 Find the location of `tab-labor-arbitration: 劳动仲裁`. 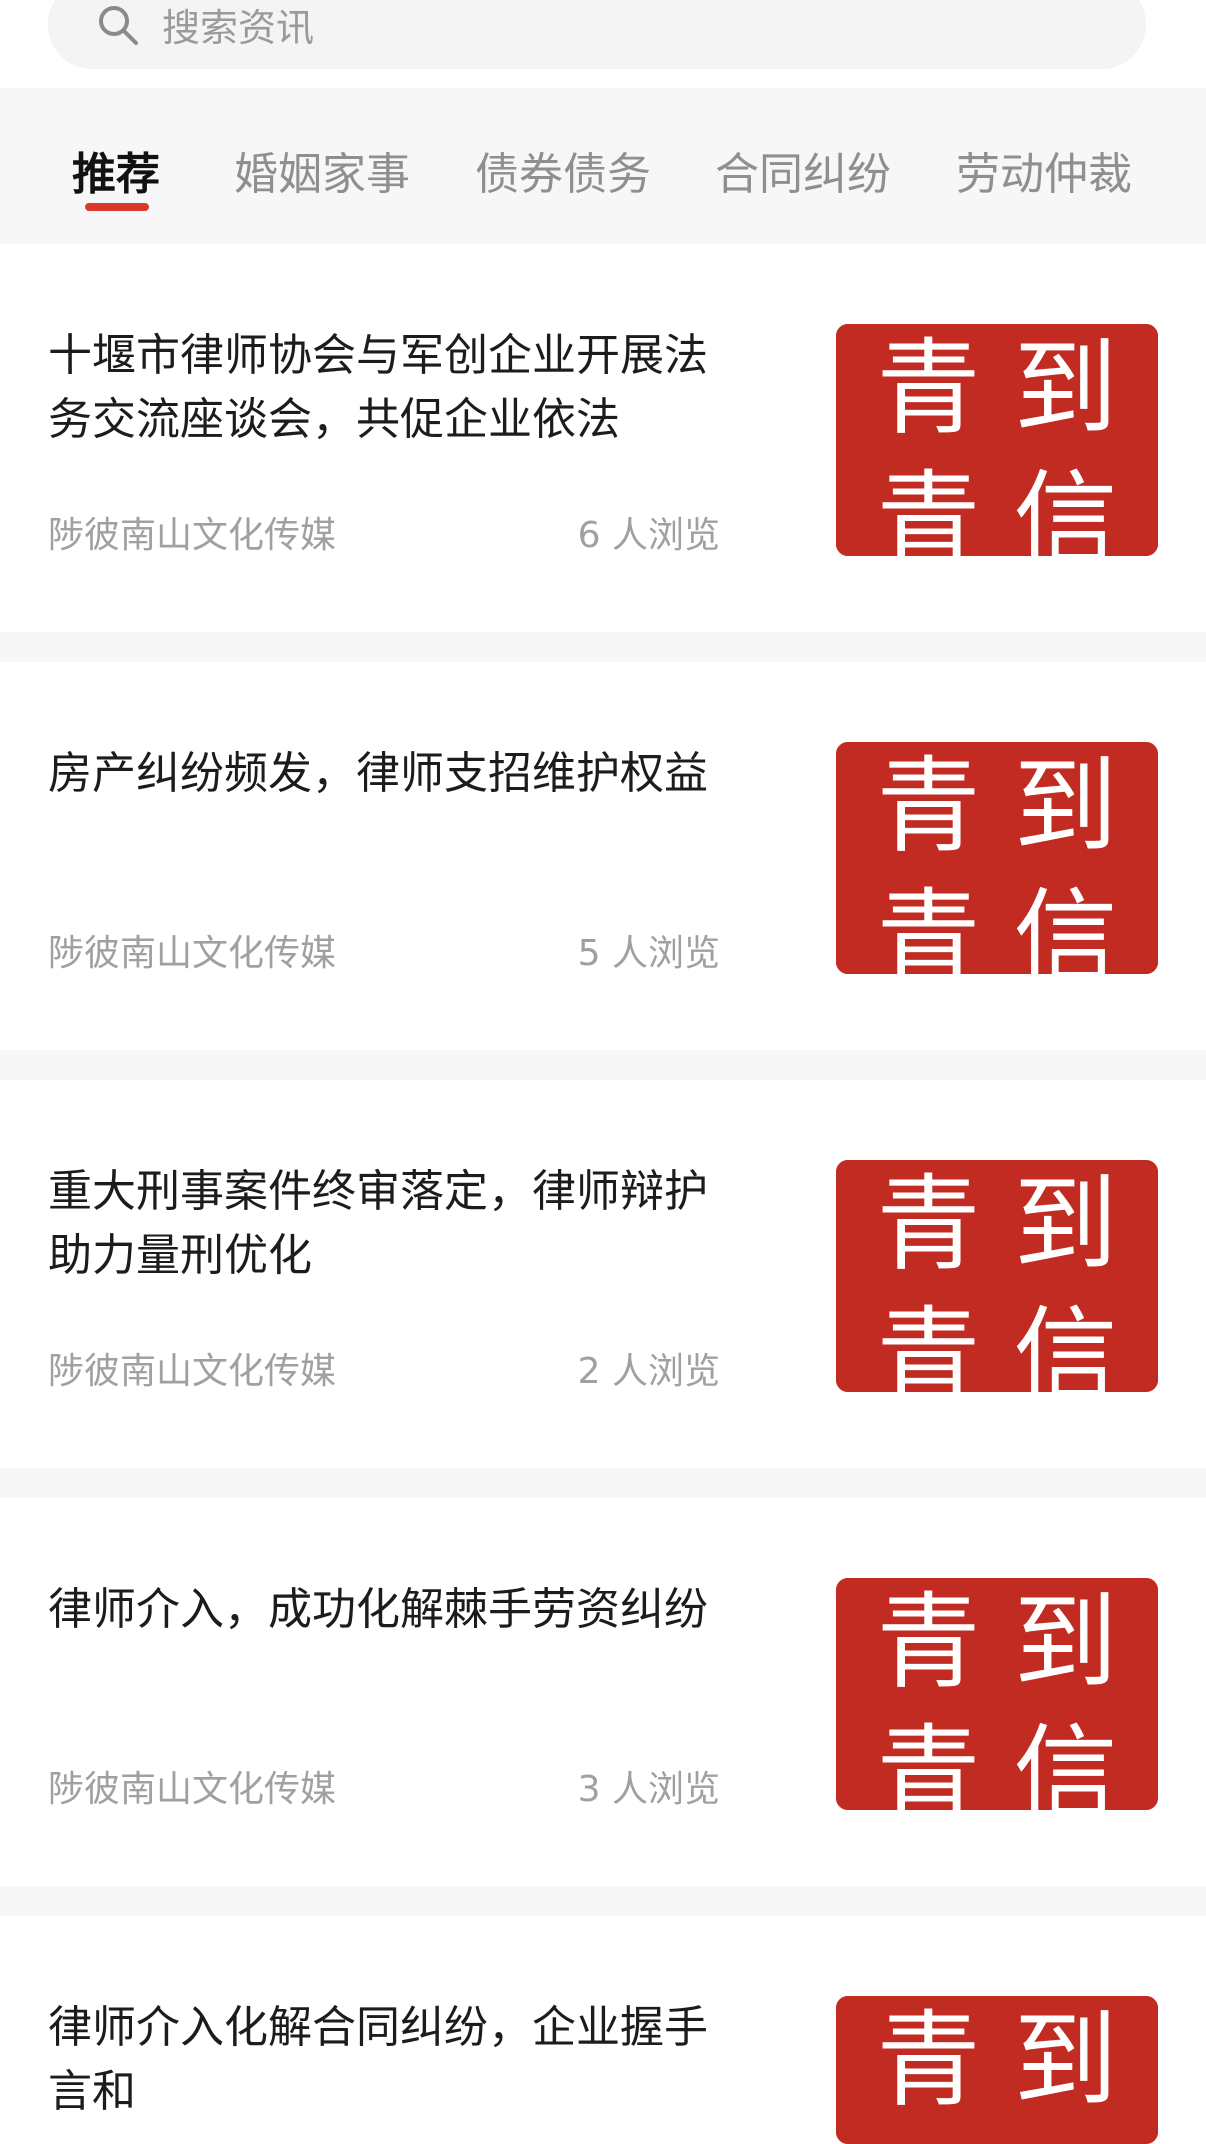

tab-labor-arbitration: 劳动仲裁 is located at coordinates (1044, 173).